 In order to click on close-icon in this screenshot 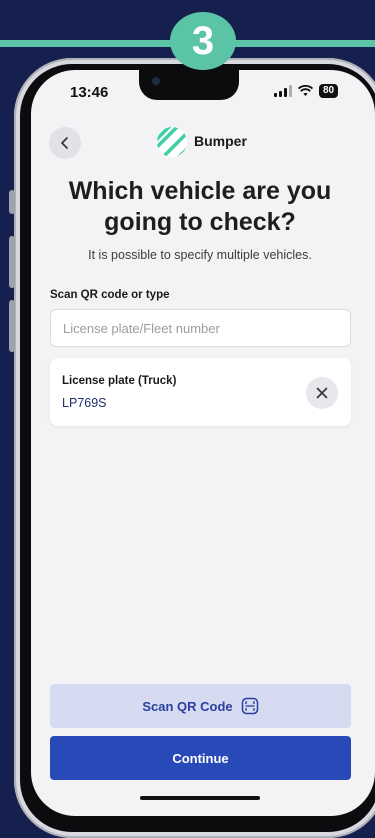, I will do `click(322, 393)`.